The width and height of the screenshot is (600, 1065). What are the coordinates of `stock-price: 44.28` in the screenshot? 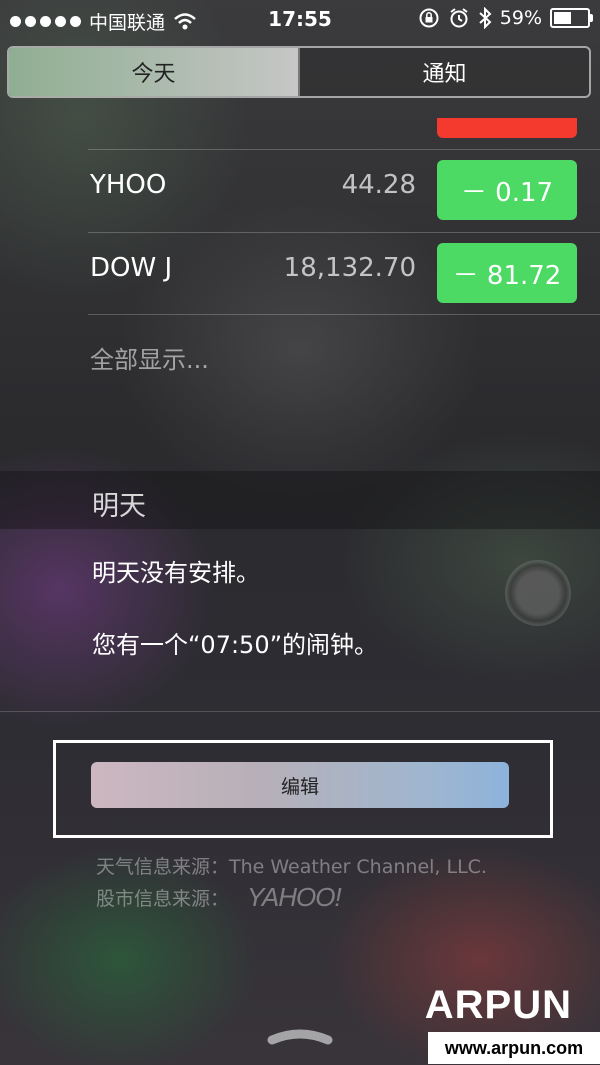 It's located at (378, 185).